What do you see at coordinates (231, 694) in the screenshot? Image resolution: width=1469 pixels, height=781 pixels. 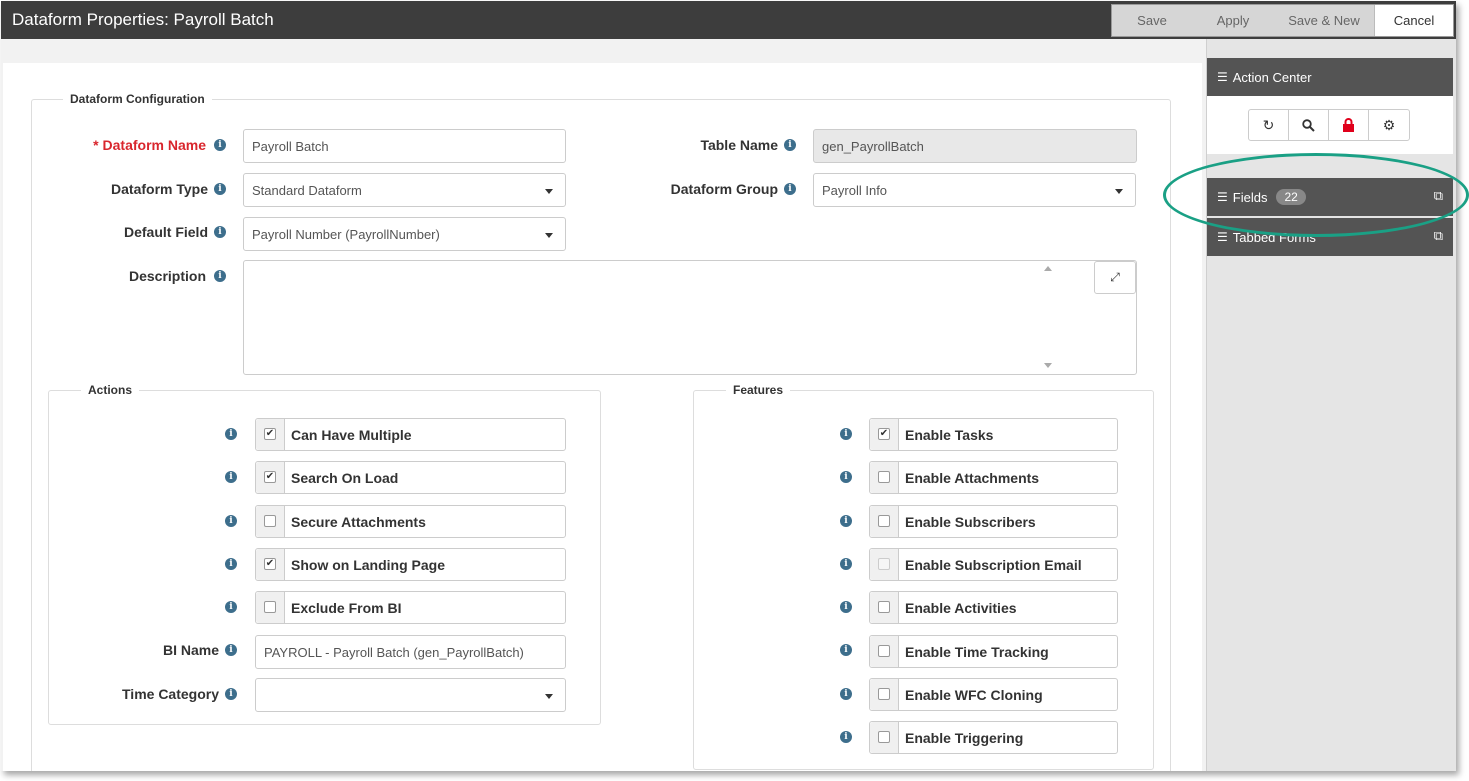 I see `time-category-info-icon: i` at bounding box center [231, 694].